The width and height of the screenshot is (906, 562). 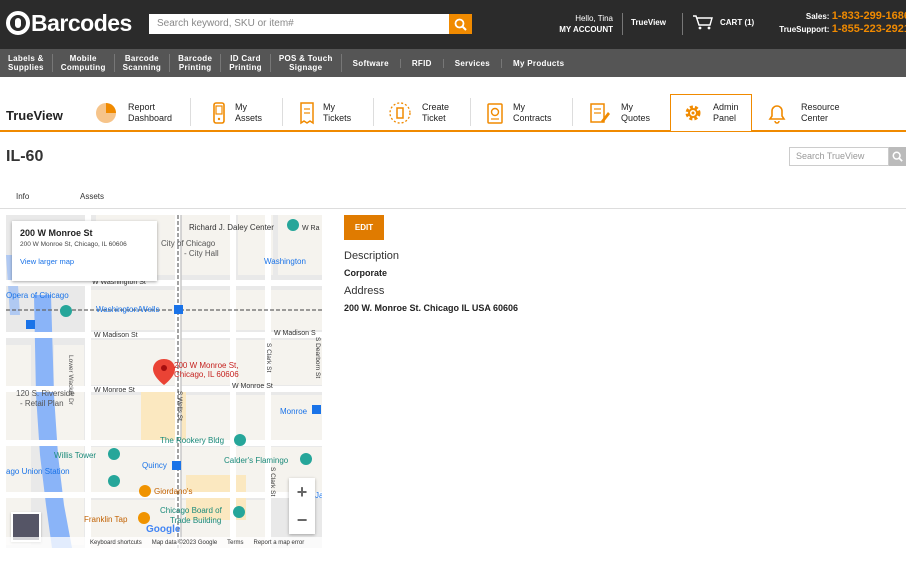 What do you see at coordinates (192, 440) in the screenshot?
I see `map-label: The Rookery Bldg` at bounding box center [192, 440].